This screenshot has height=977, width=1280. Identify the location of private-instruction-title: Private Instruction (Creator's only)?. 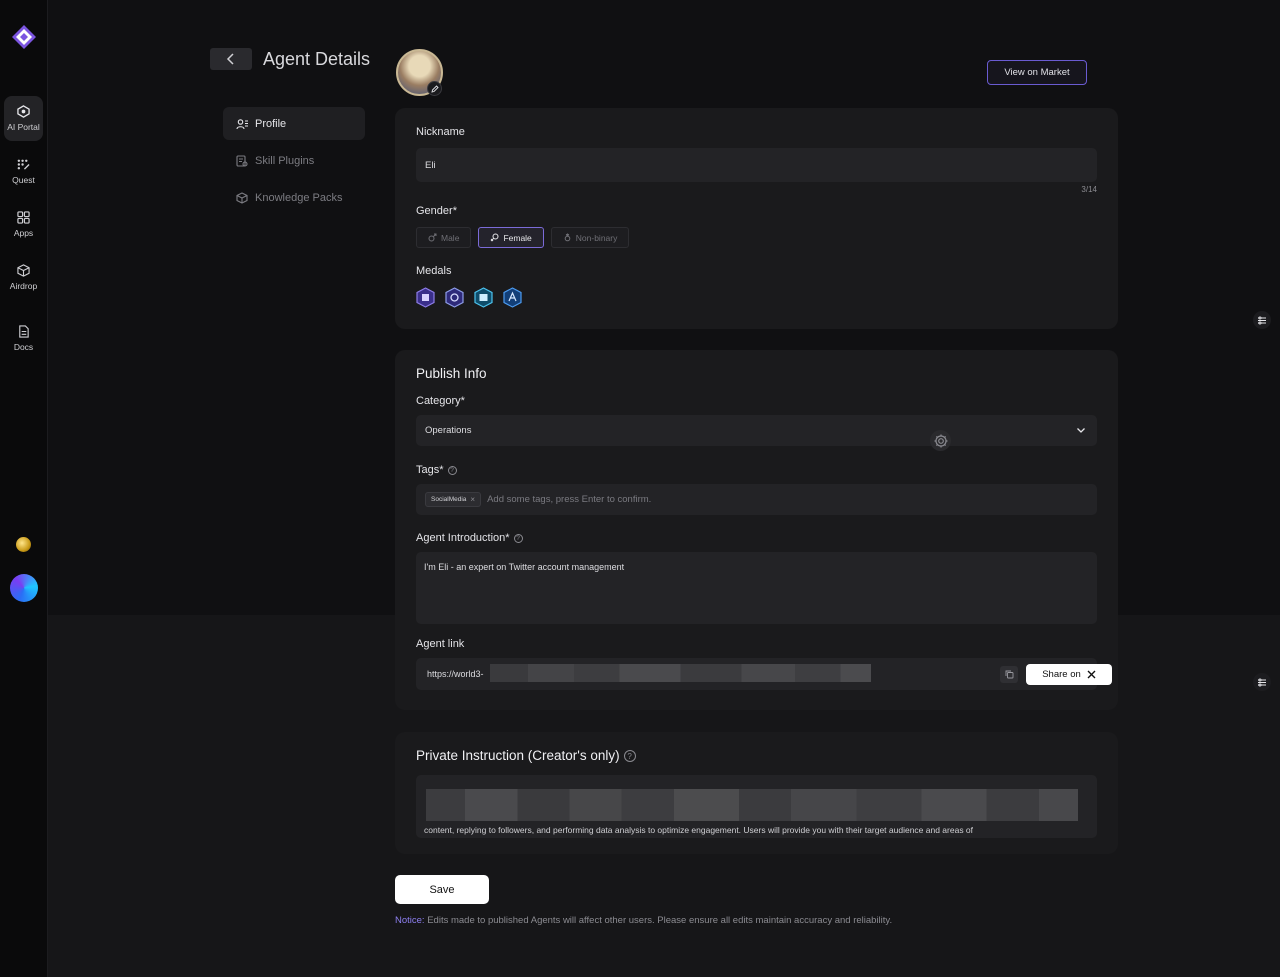
(526, 755).